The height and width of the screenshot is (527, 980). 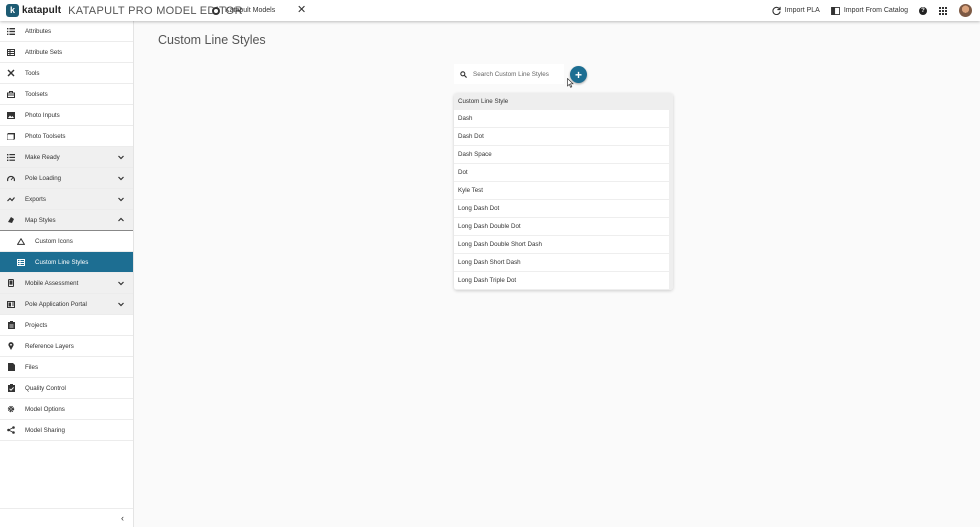 What do you see at coordinates (11, 52) in the screenshot?
I see `table-icon` at bounding box center [11, 52].